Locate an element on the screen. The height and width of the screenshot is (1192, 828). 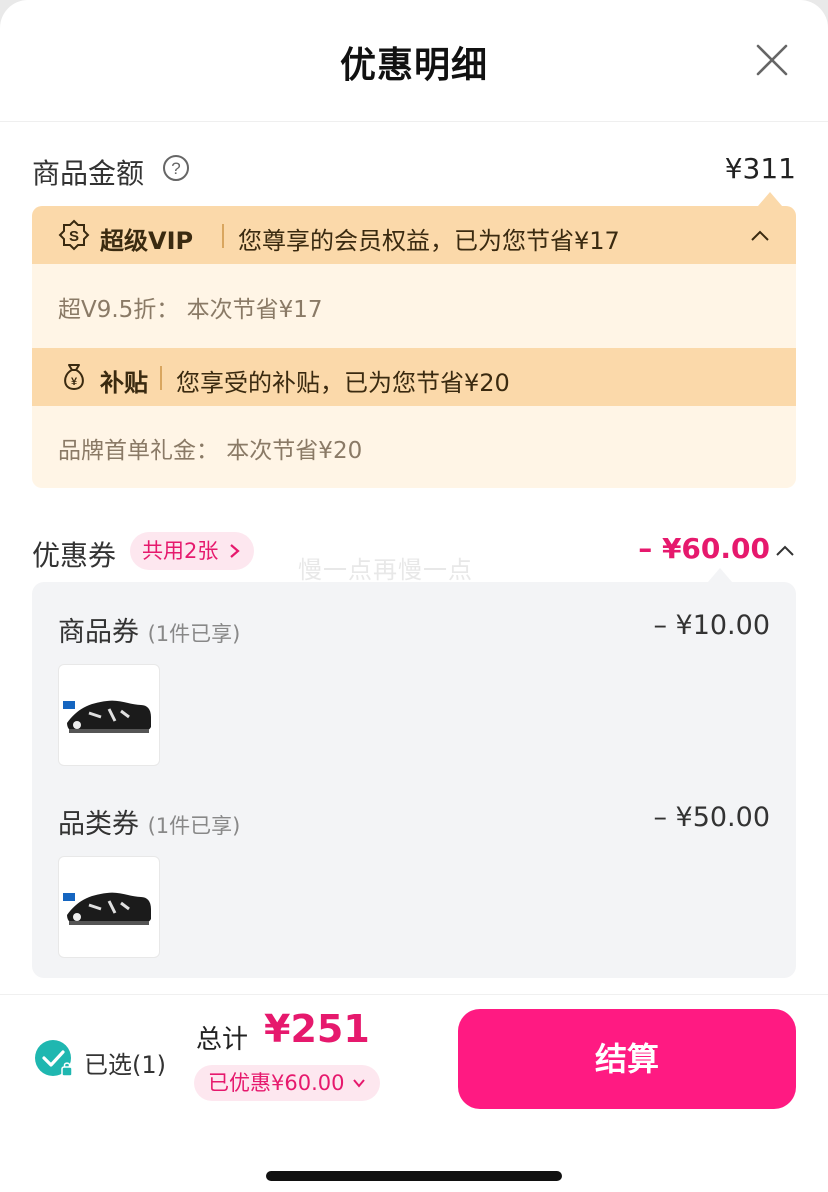
money-bag-icon: ¥ is located at coordinates (74, 377).